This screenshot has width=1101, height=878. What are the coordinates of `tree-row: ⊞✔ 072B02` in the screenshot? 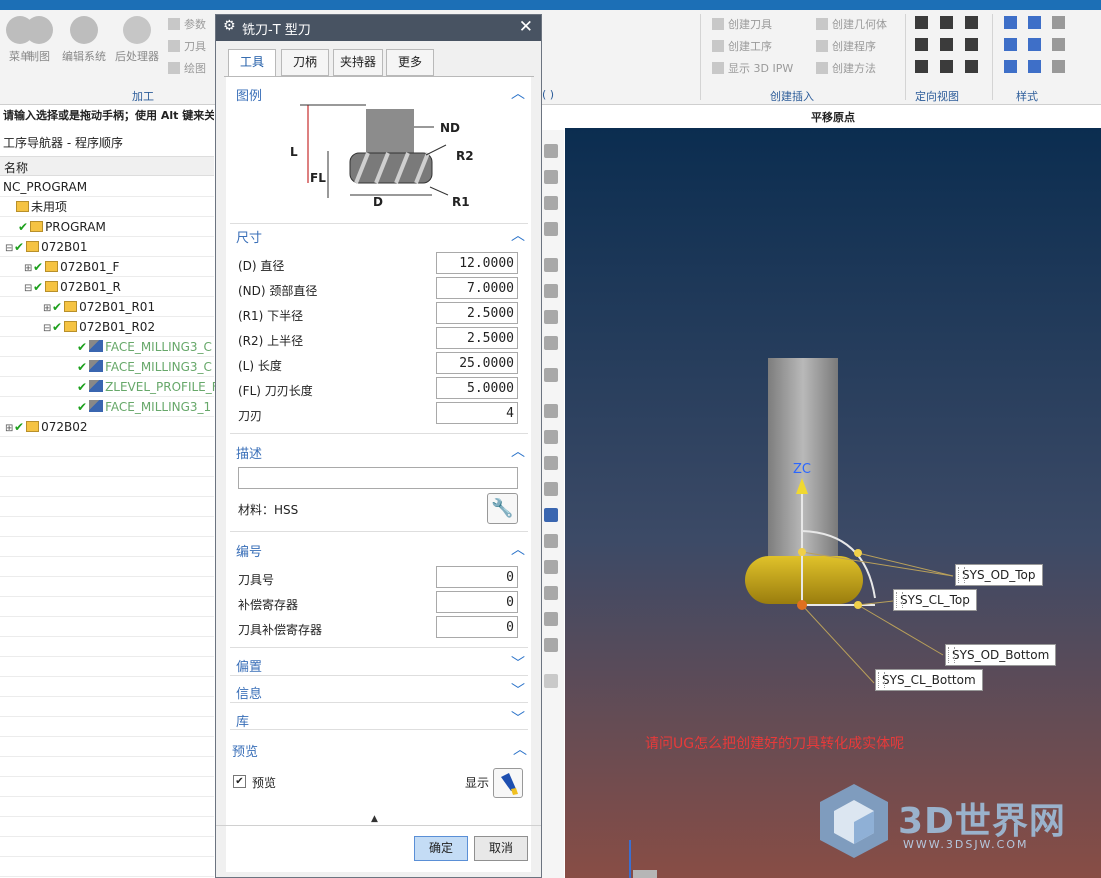 It's located at (46, 427).